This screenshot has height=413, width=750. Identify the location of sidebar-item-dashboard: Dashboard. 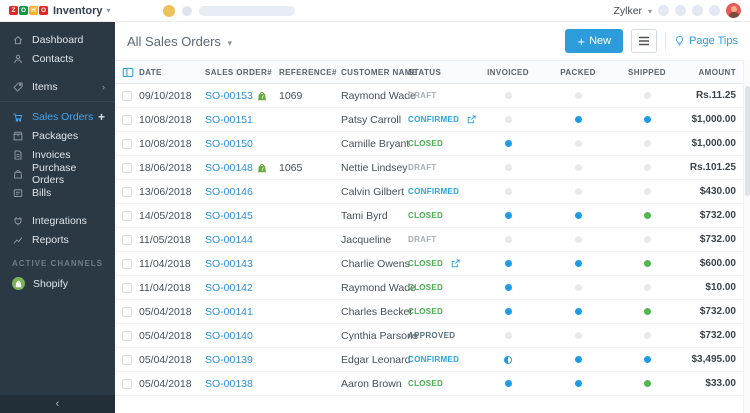
(57, 39).